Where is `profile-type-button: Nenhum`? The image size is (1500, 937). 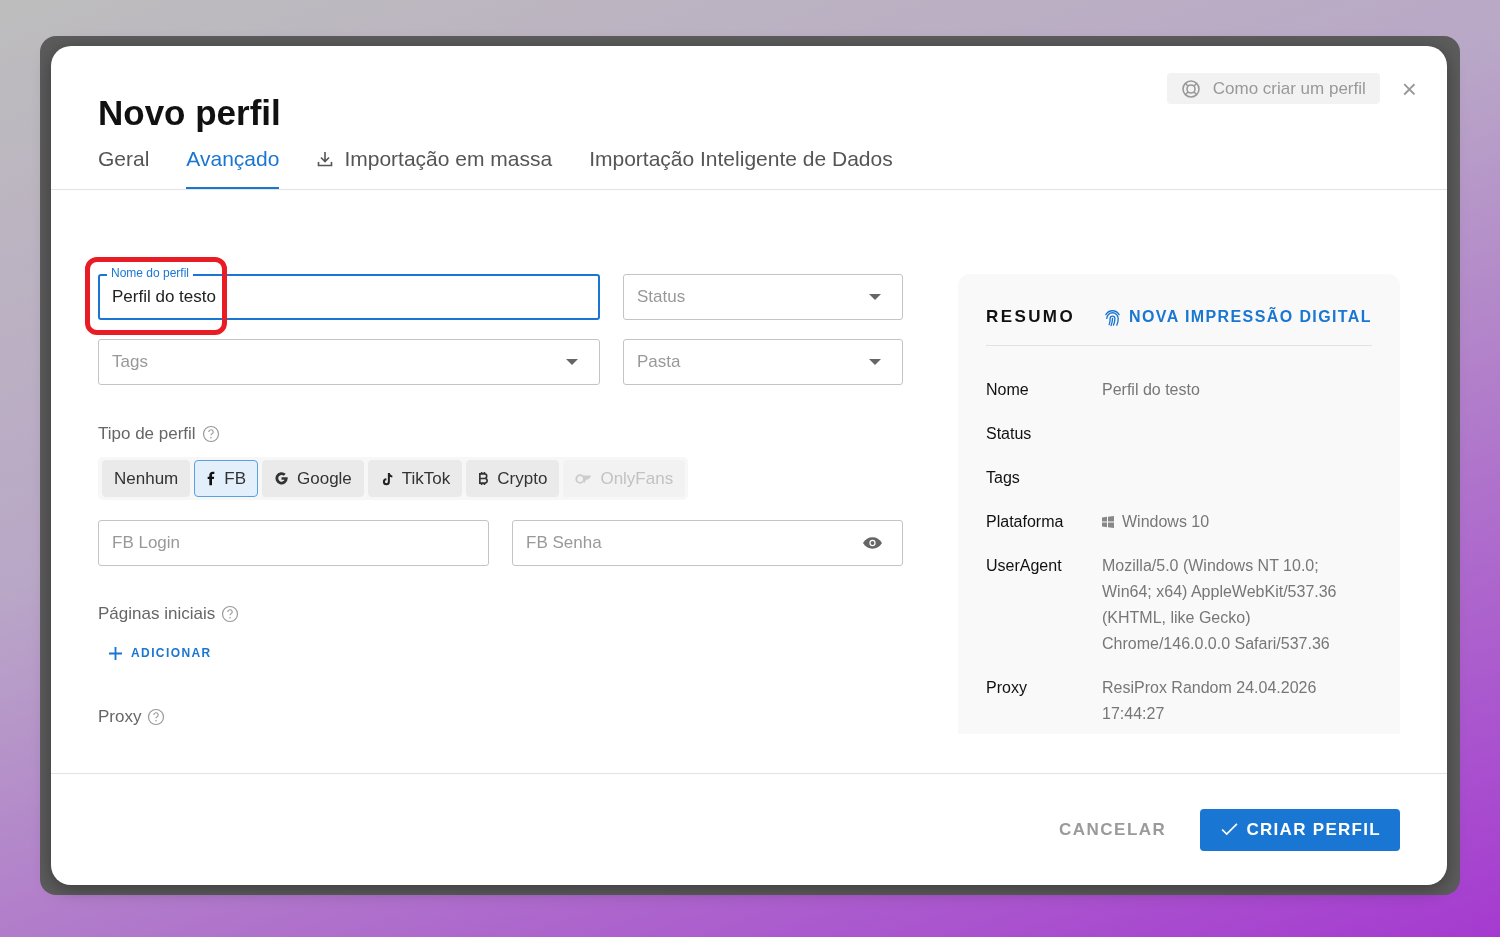
profile-type-button: Nenhum is located at coordinates (146, 478).